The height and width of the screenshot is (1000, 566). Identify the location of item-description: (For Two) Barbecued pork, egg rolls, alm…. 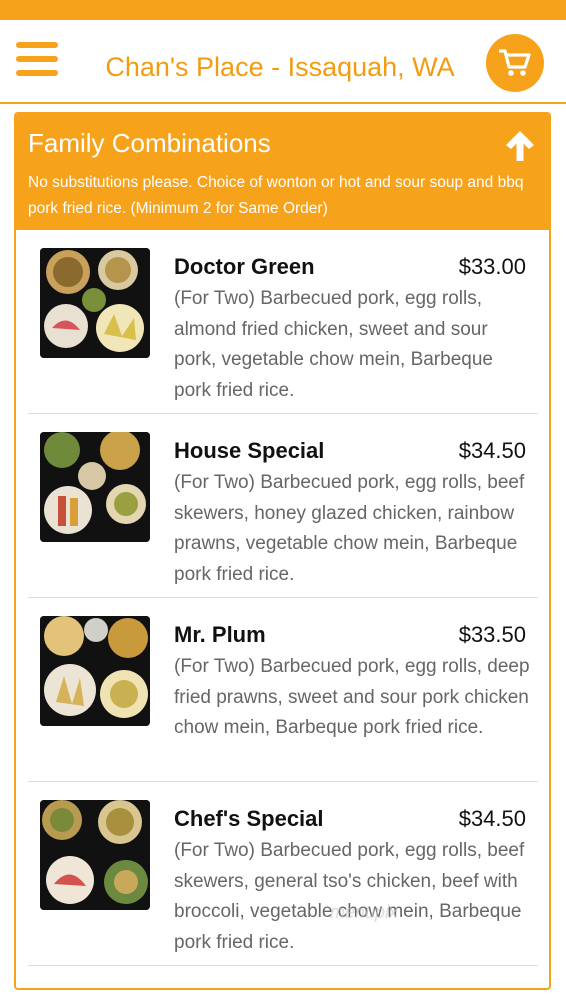
(333, 344).